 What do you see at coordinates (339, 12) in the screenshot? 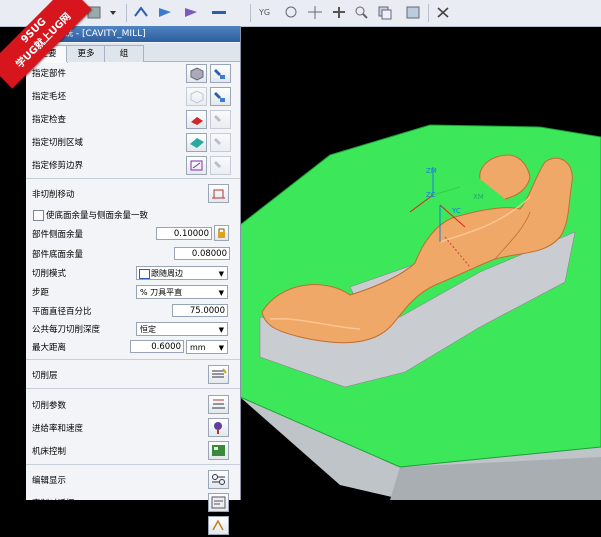
I see `tool-add-icon` at bounding box center [339, 12].